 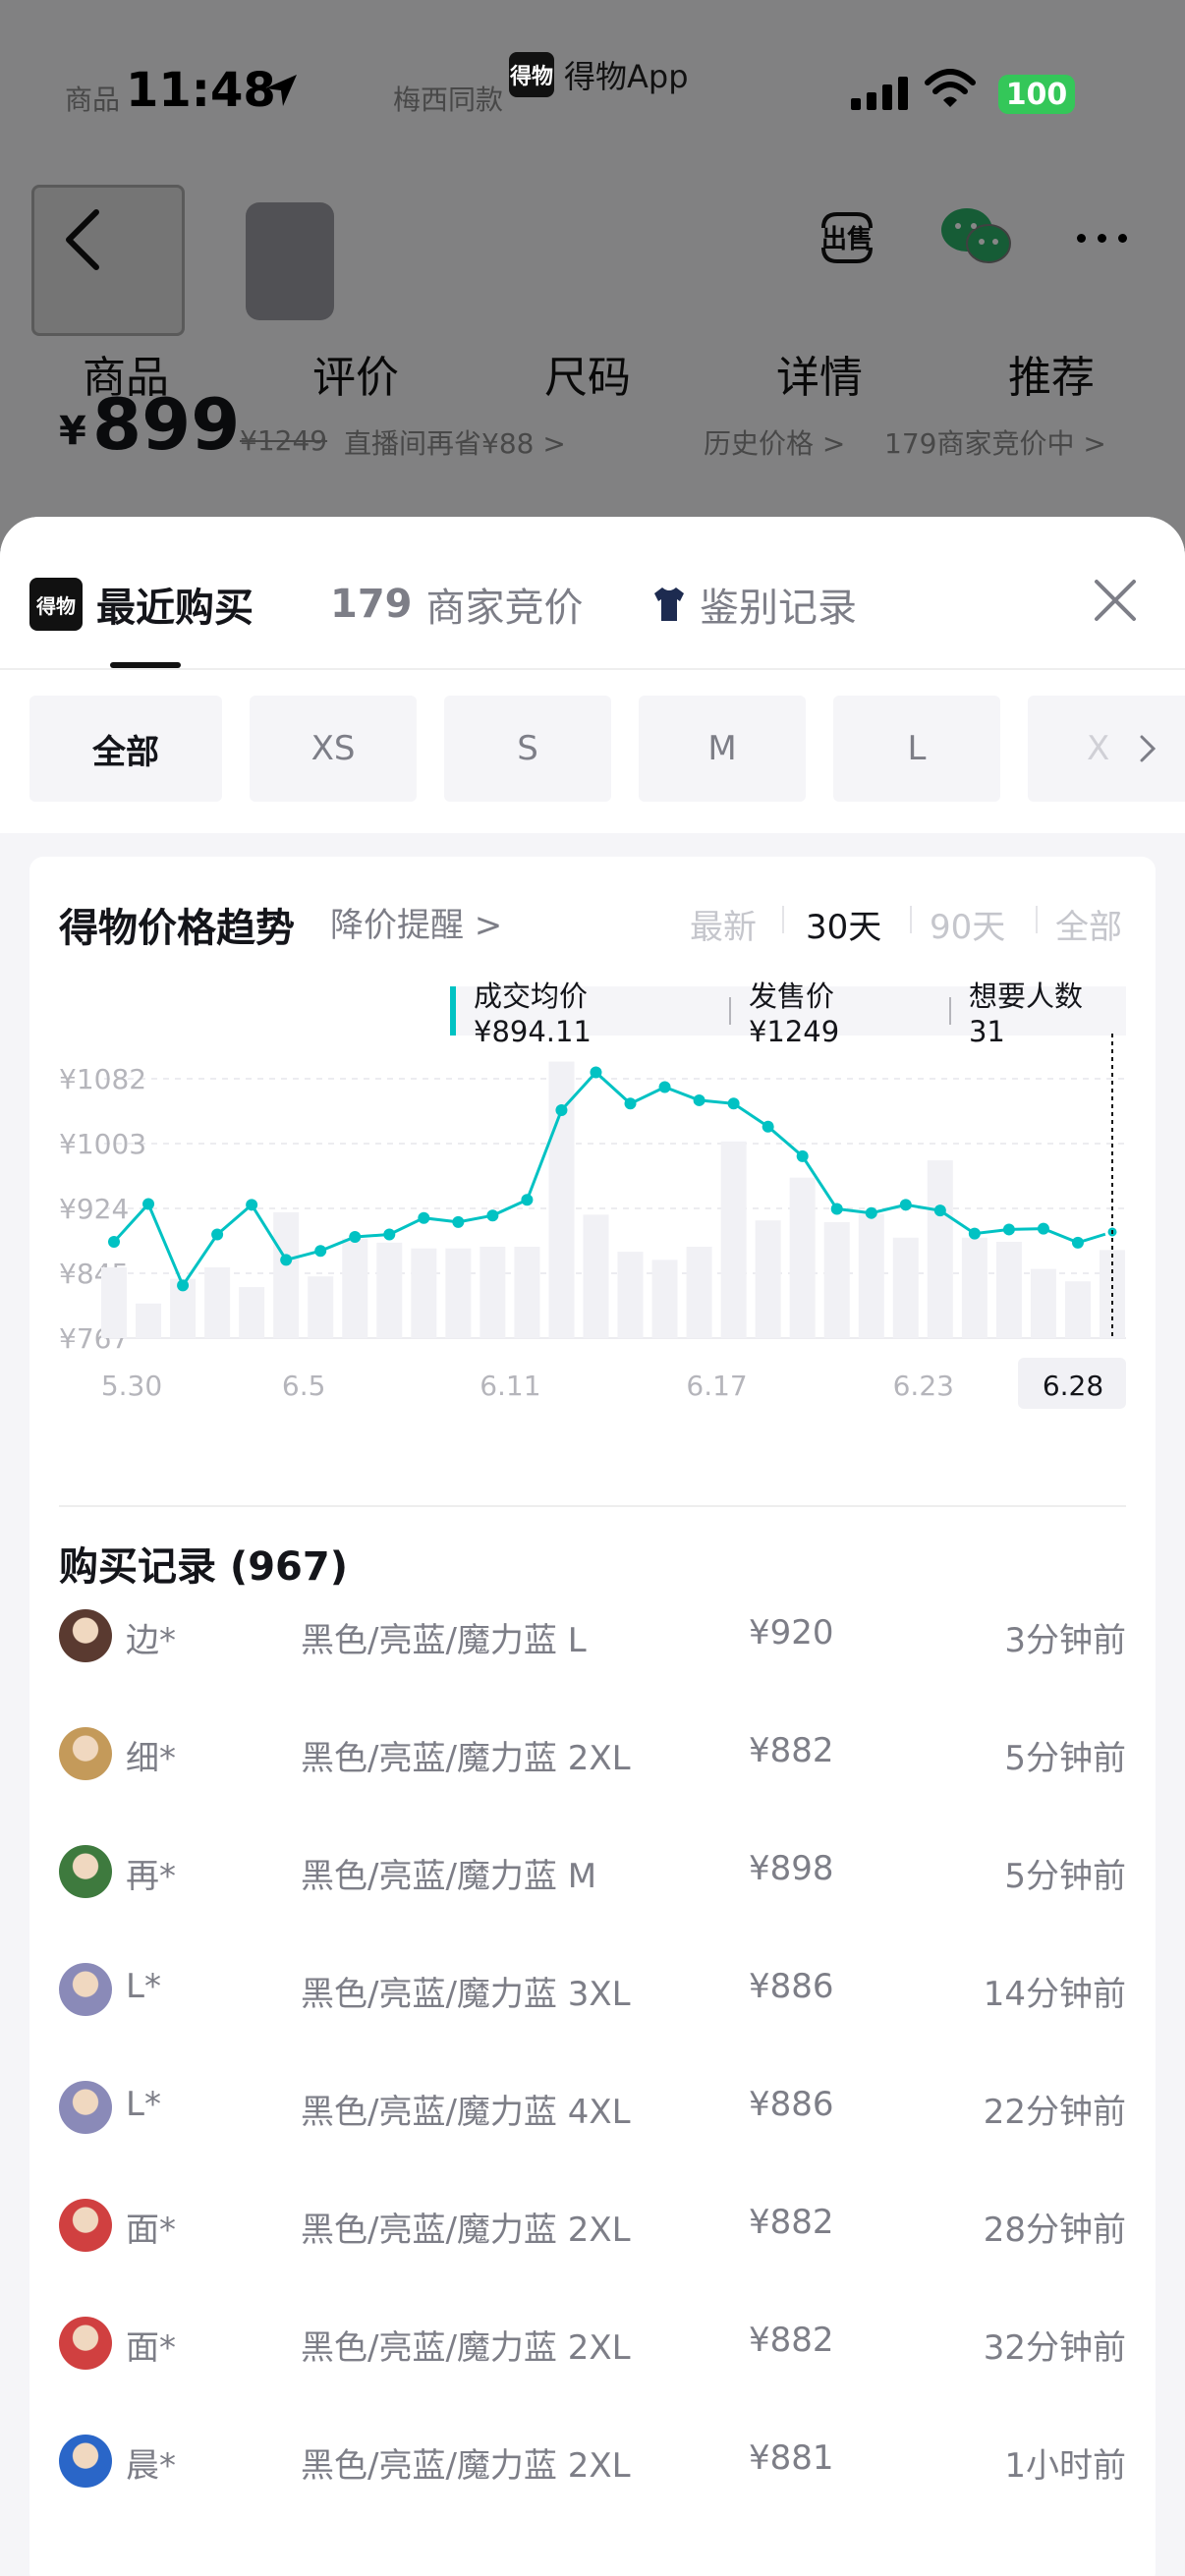 I want to click on y-tick-label: ¥924, so click(x=94, y=1209).